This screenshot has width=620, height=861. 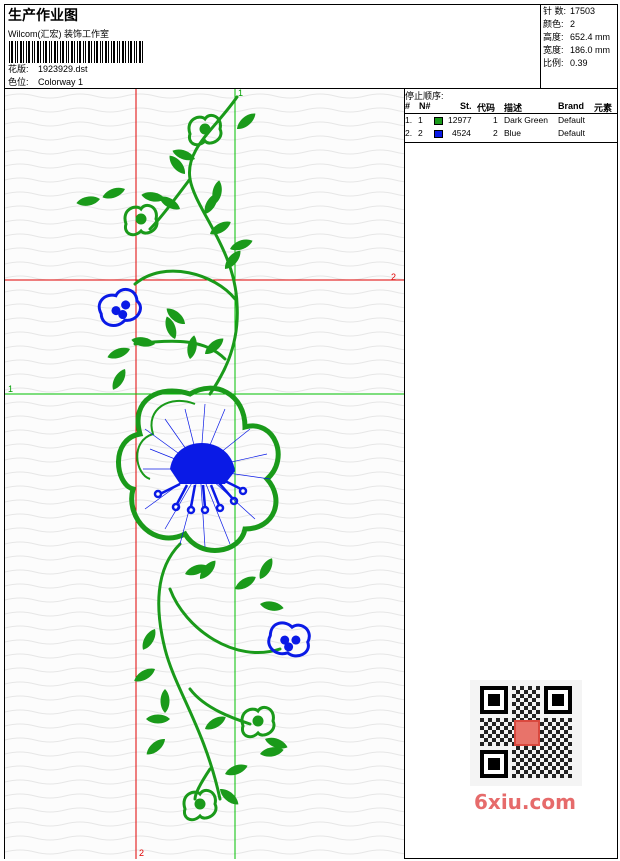 What do you see at coordinates (141, 853) in the screenshot?
I see `guide-label-red-bottom: 2` at bounding box center [141, 853].